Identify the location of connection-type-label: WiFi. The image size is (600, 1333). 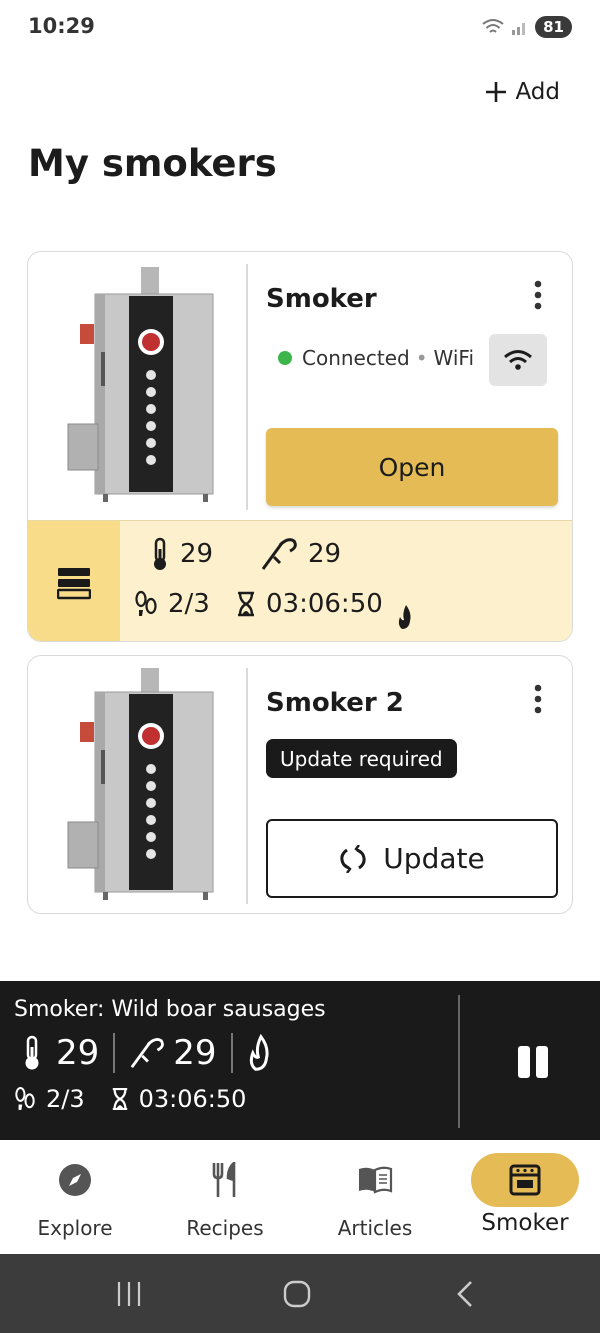
(454, 358).